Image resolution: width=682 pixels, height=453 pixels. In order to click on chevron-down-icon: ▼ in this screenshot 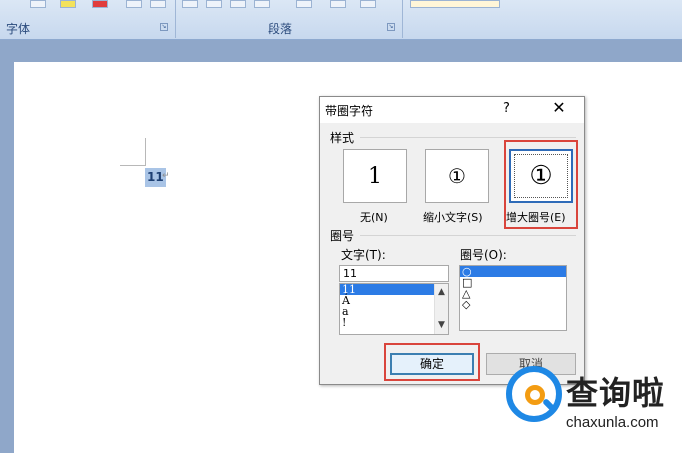, I will do `click(441, 325)`.